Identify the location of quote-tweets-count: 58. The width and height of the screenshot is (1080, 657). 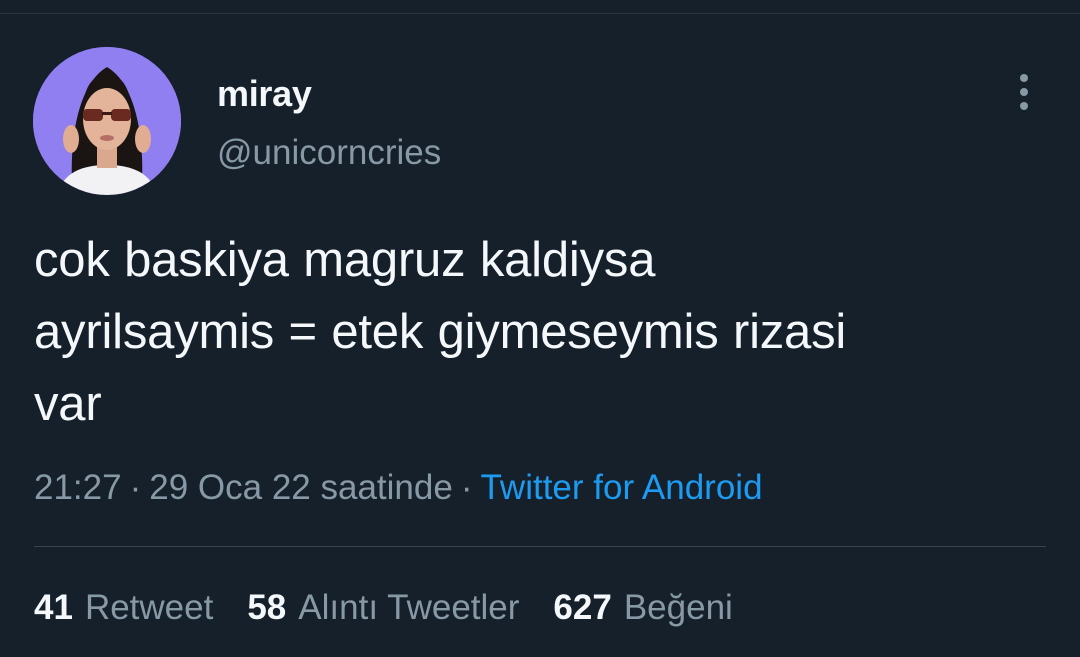
(267, 607).